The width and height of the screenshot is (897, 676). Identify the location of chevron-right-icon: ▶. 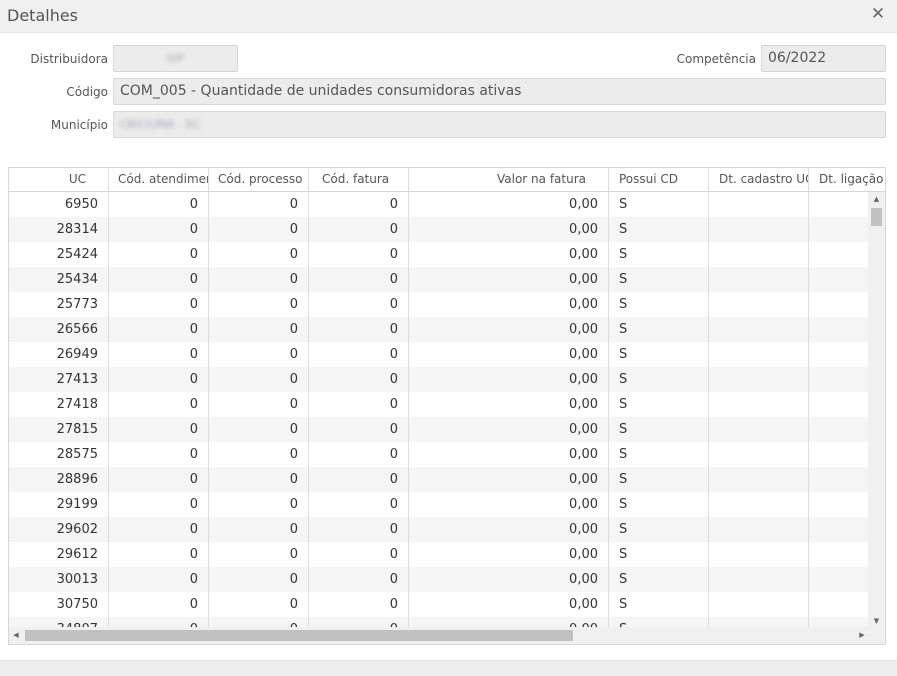
(862, 635).